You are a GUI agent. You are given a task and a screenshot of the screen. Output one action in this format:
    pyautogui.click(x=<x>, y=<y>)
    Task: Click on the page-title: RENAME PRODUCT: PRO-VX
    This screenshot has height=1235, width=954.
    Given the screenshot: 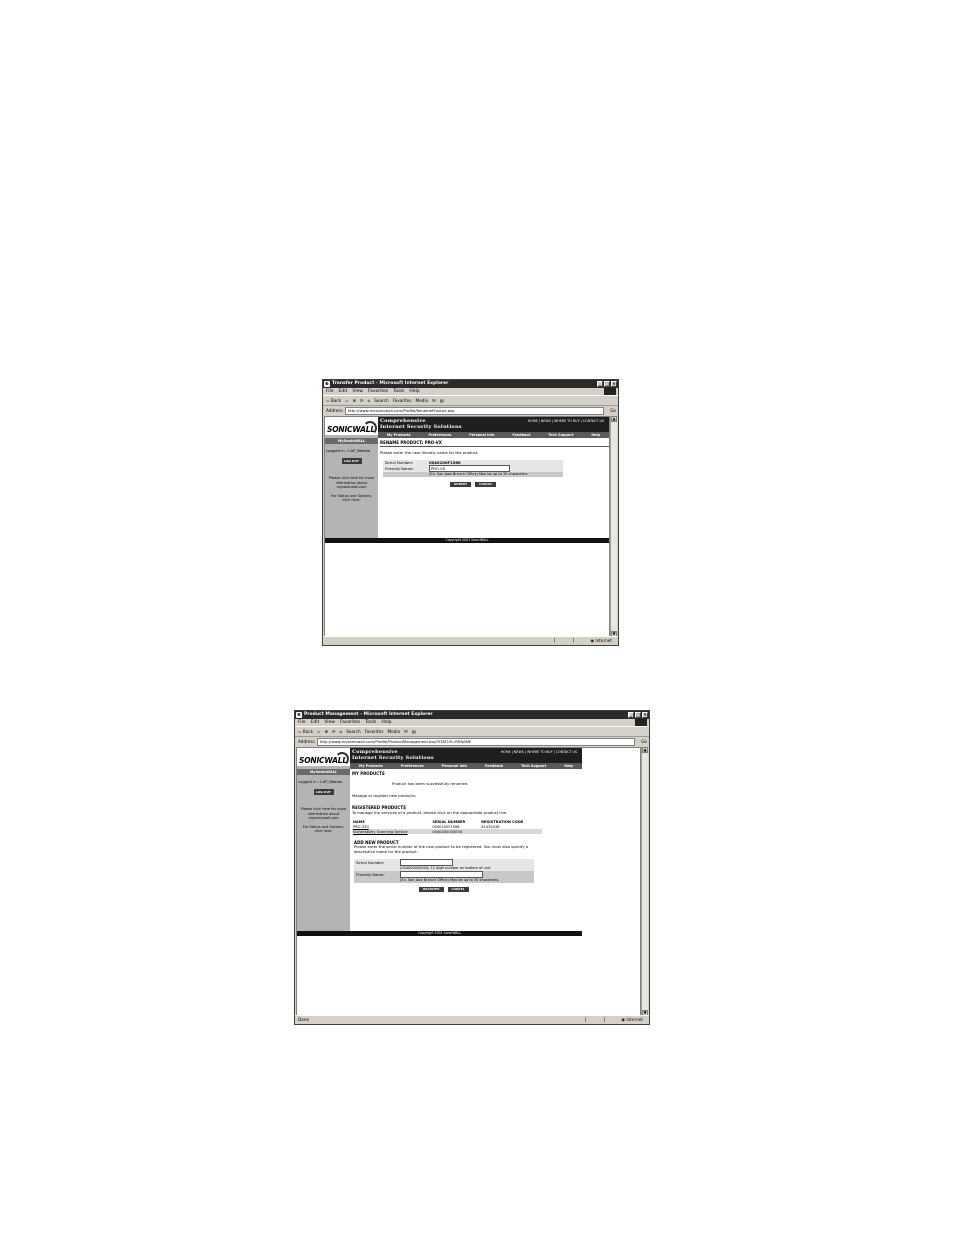 What is the action you would take?
    pyautogui.click(x=494, y=443)
    